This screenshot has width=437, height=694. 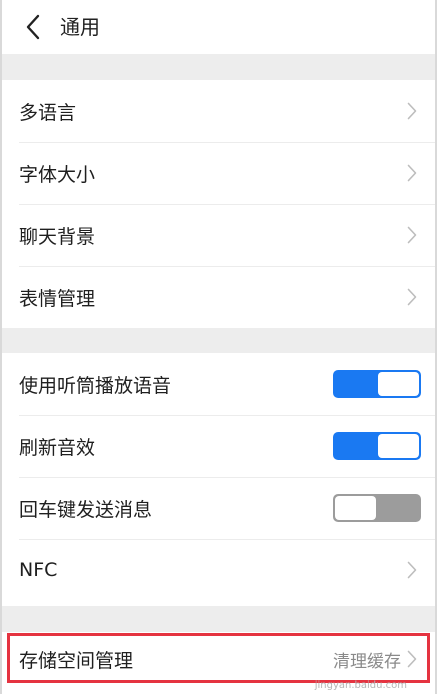 What do you see at coordinates (218, 173) in the screenshot?
I see `row-font-size: 字体大小` at bounding box center [218, 173].